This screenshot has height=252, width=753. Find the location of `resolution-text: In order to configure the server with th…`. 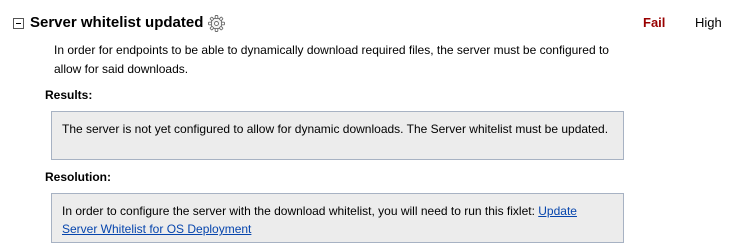

resolution-text: In order to configure the server with th… is located at coordinates (300, 211).